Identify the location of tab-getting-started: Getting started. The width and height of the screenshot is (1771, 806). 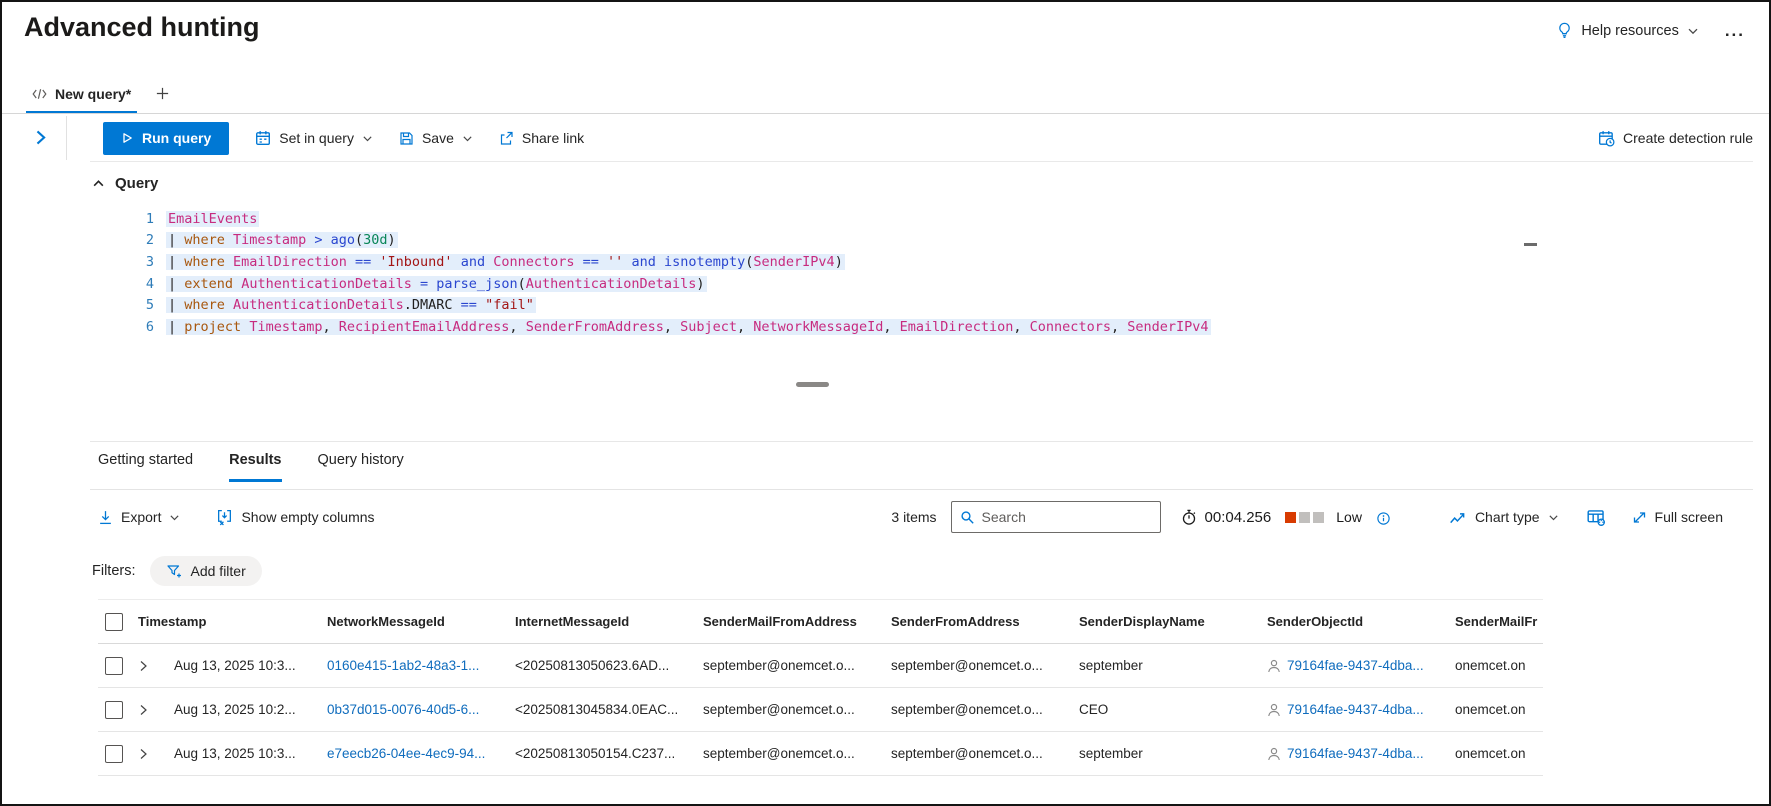
(145, 467).